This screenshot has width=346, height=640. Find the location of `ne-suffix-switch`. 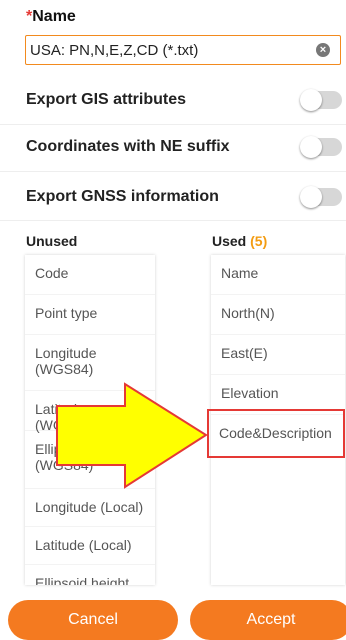

ne-suffix-switch is located at coordinates (321, 147).